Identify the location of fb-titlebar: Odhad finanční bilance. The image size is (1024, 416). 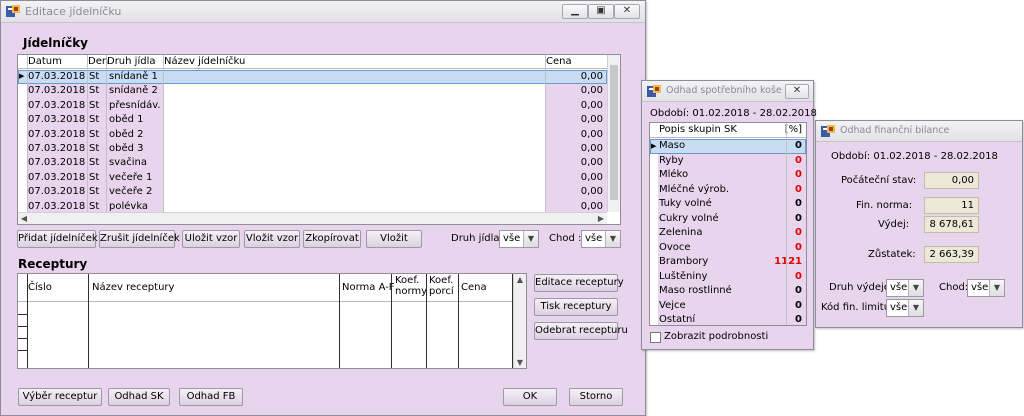
(919, 131).